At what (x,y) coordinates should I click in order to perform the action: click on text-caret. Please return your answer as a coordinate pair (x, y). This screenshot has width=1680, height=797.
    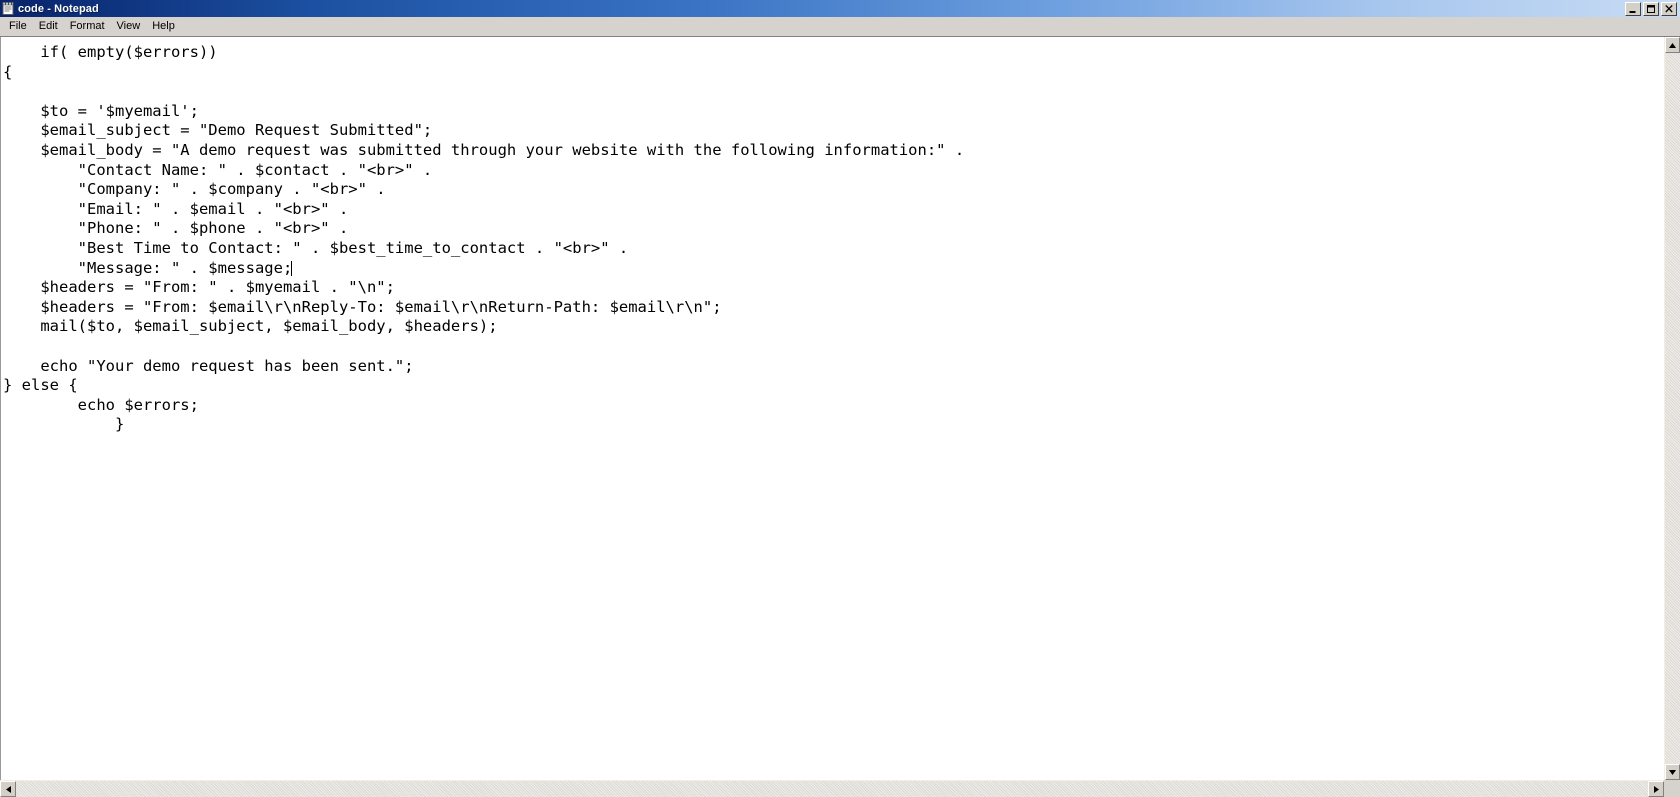
    Looking at the image, I should click on (292, 268).